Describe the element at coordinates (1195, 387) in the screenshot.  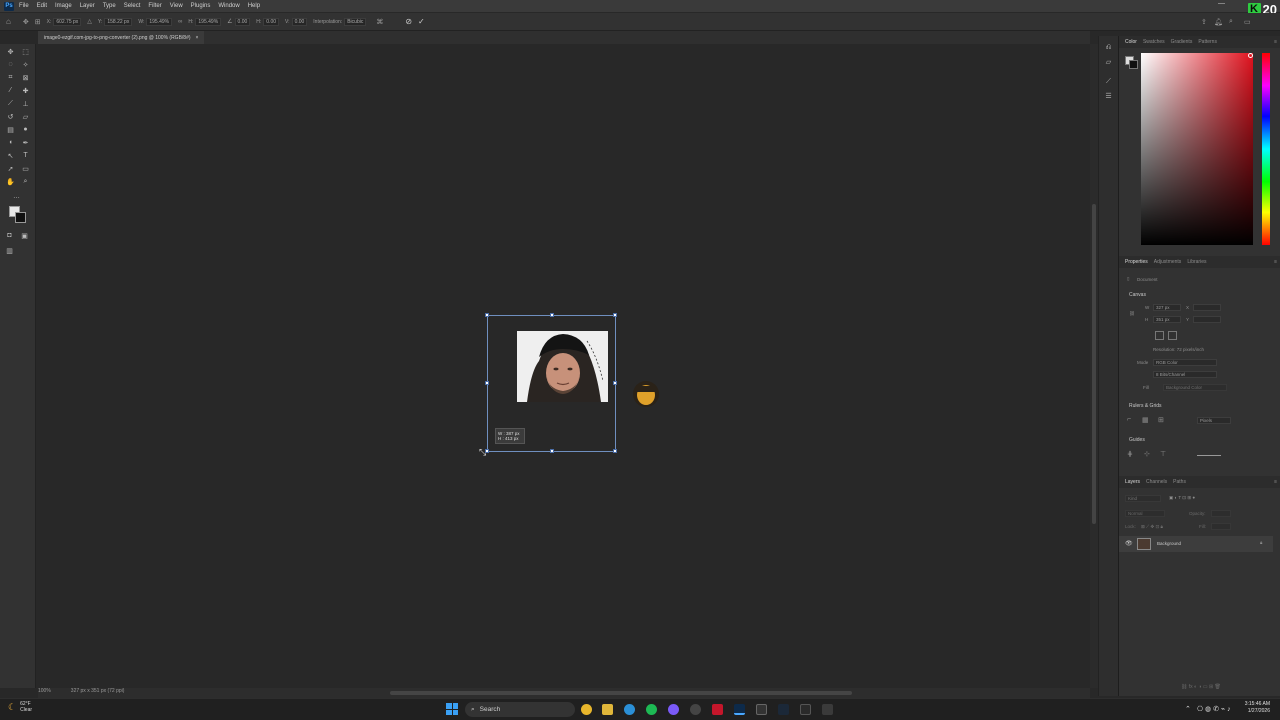
I see `fill-select: Background Color` at that location.